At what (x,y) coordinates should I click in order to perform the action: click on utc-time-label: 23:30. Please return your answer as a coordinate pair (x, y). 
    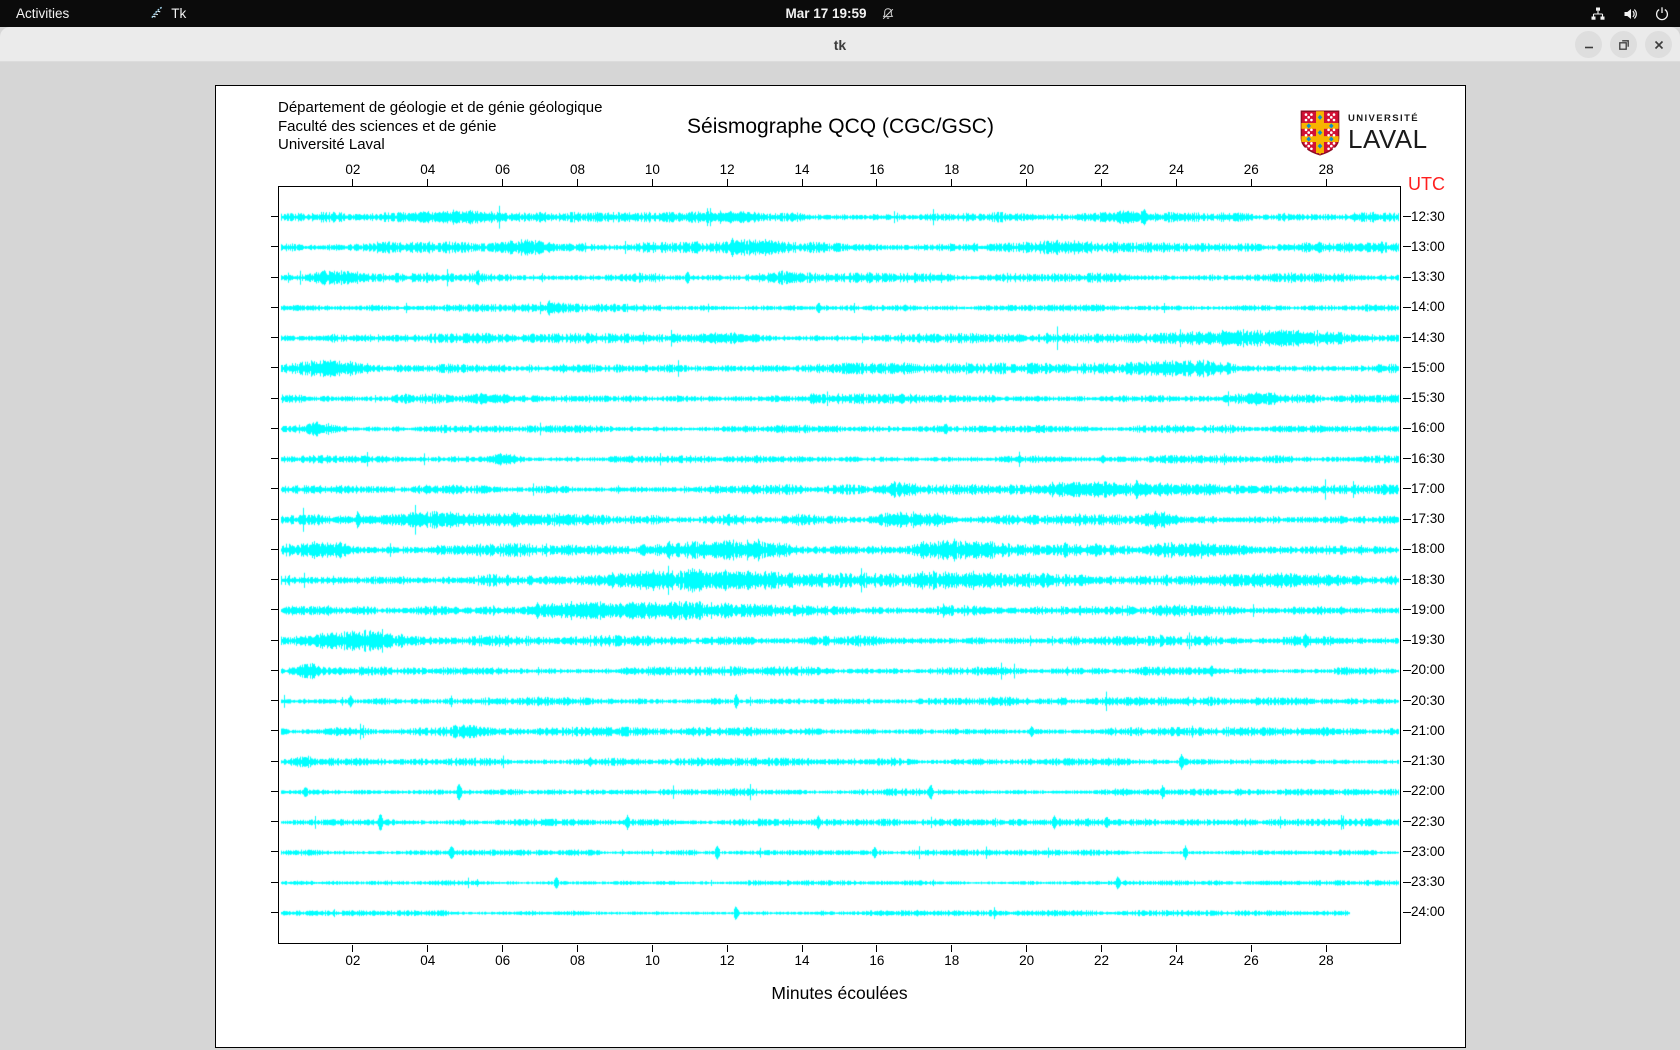
    Looking at the image, I should click on (1428, 882).